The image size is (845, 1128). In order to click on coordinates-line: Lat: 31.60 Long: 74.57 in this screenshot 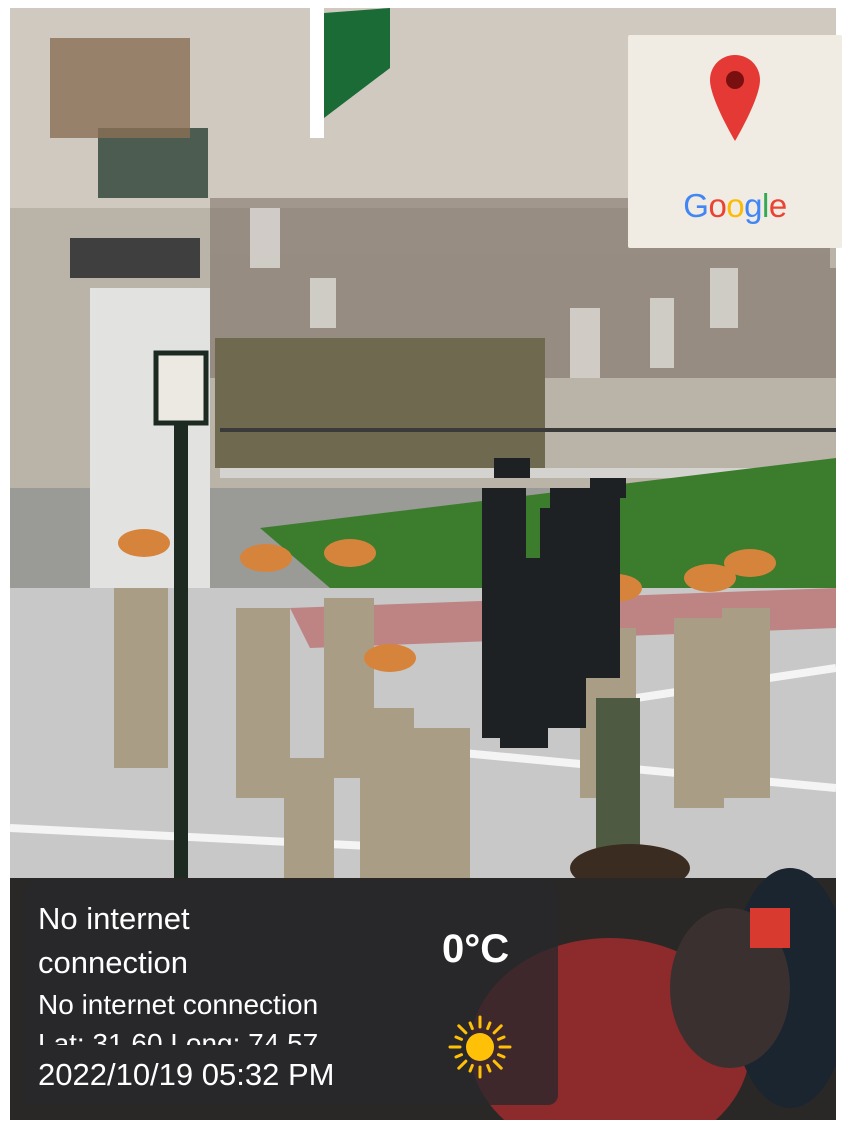, I will do `click(178, 1036)`.